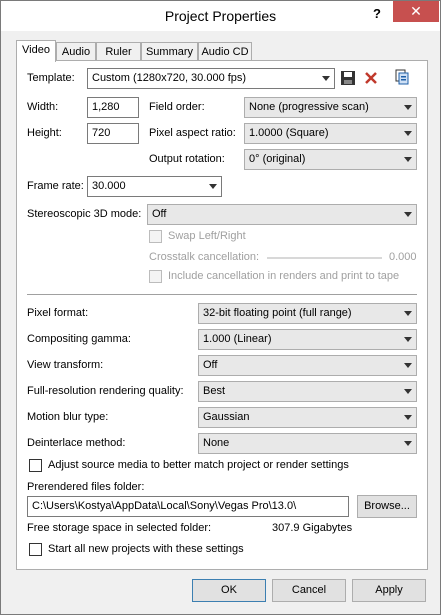 The height and width of the screenshot is (615, 441). I want to click on frame-rate-value: 30.000, so click(109, 186).